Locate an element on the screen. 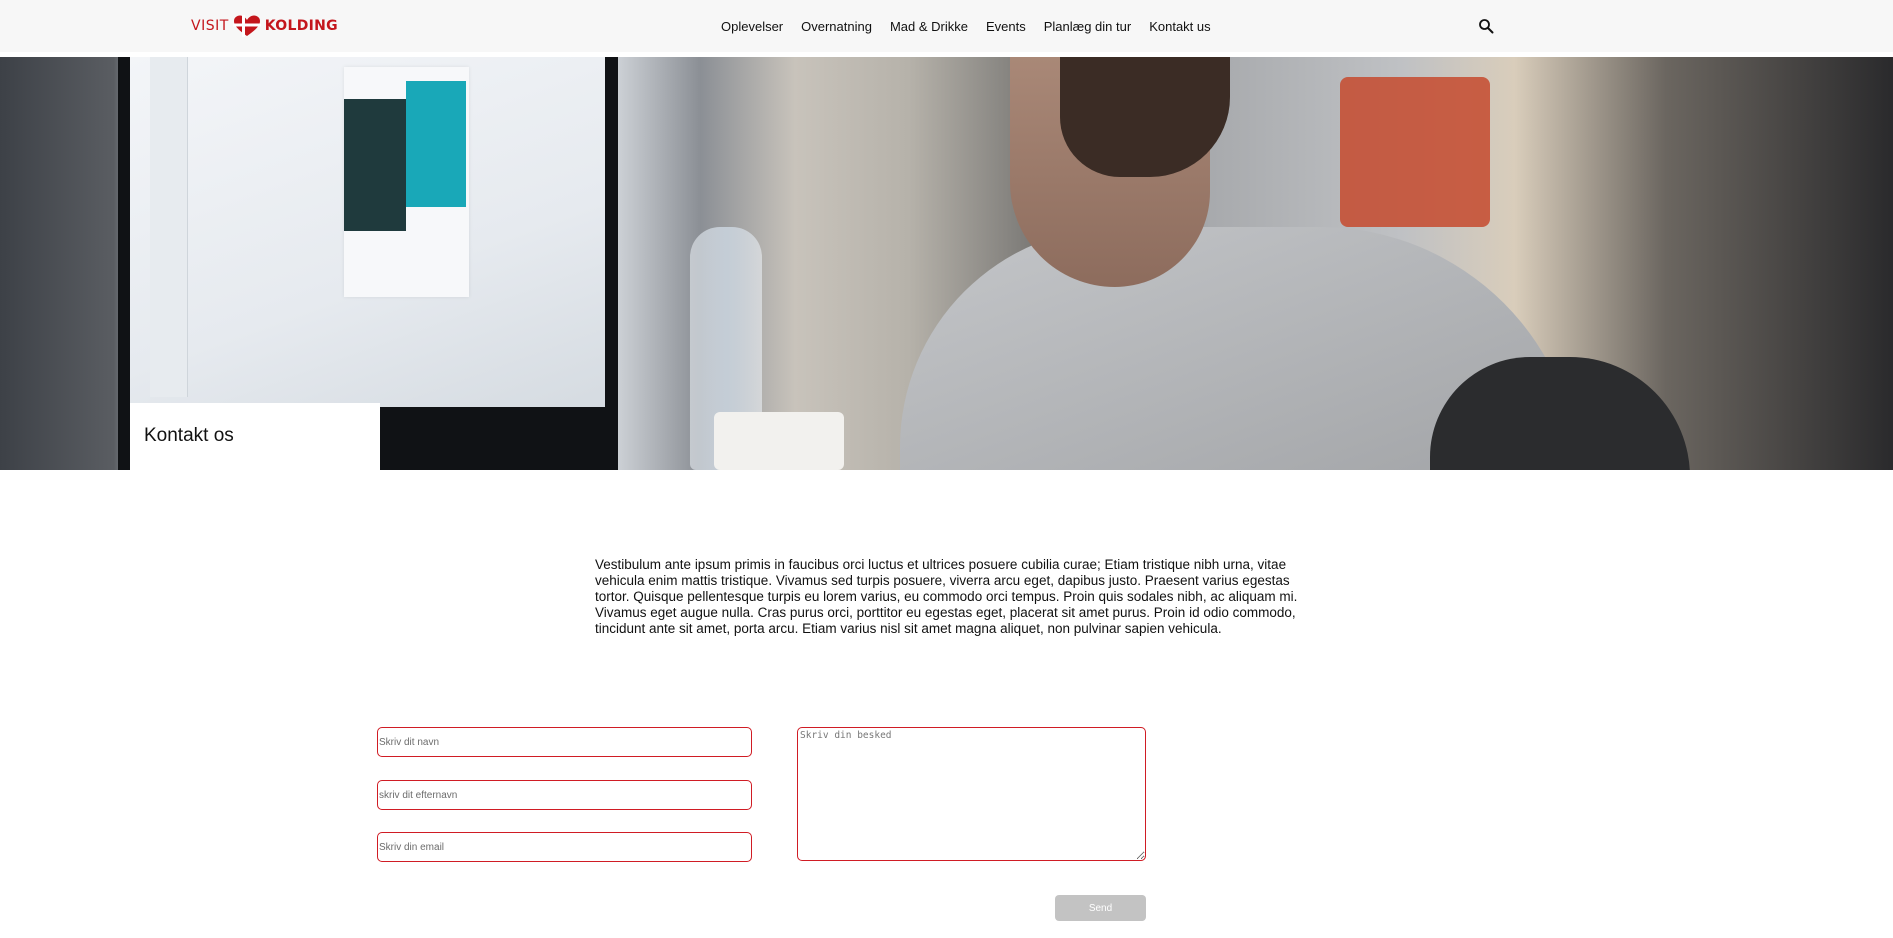 This screenshot has width=1893, height=938. monitor-card-dark is located at coordinates (375, 165).